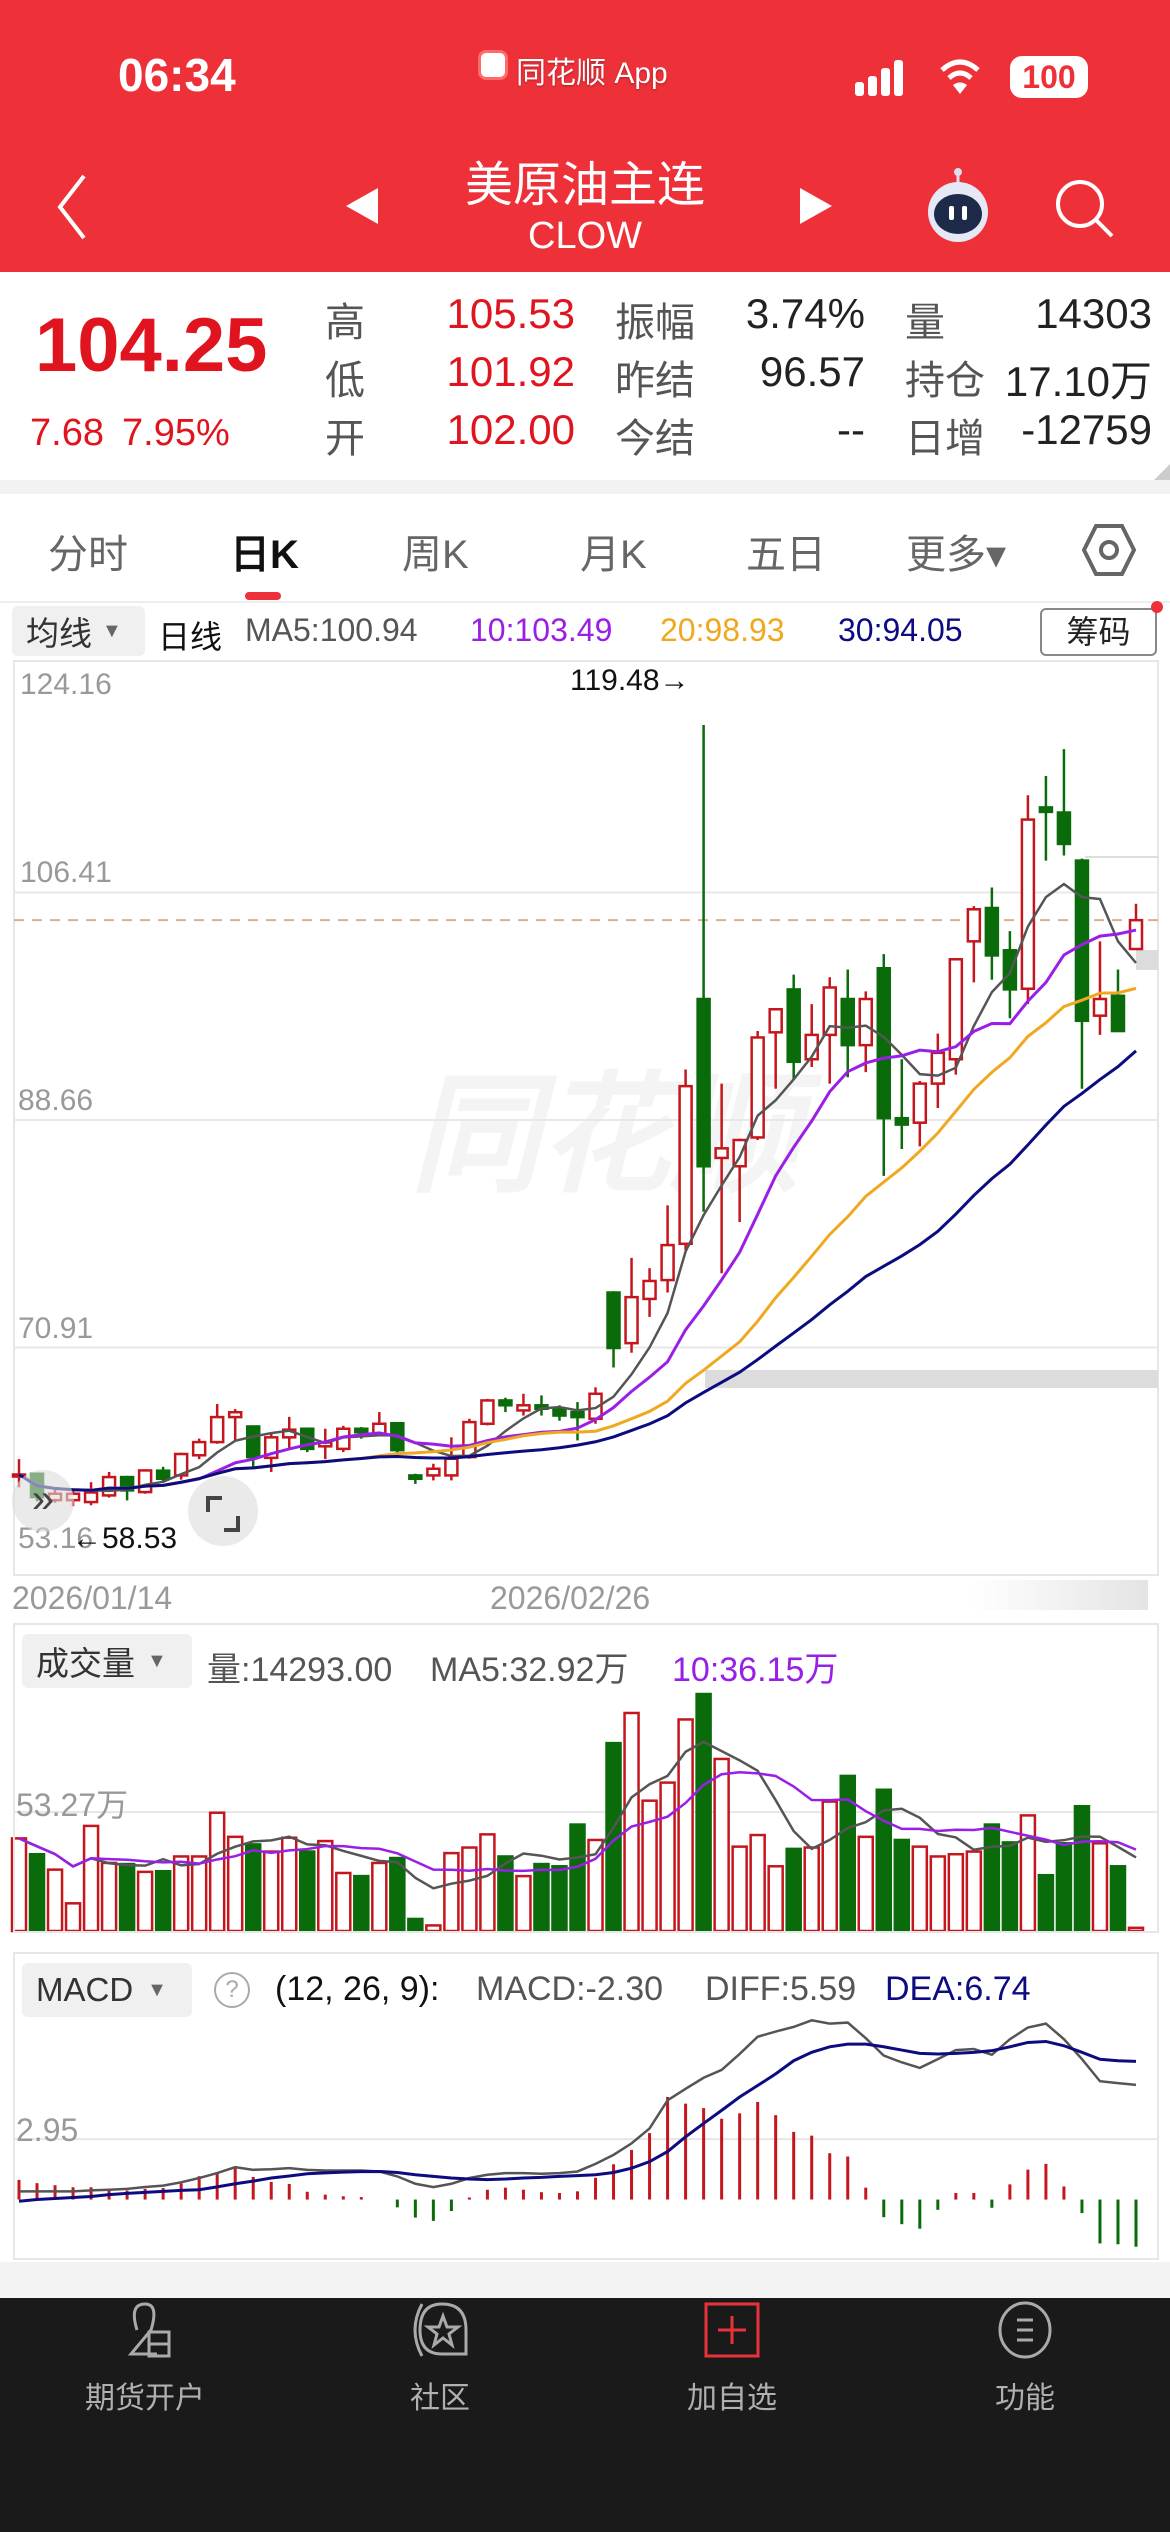 Image resolution: width=1170 pixels, height=2532 pixels. I want to click on fullscreen-button, so click(223, 1511).